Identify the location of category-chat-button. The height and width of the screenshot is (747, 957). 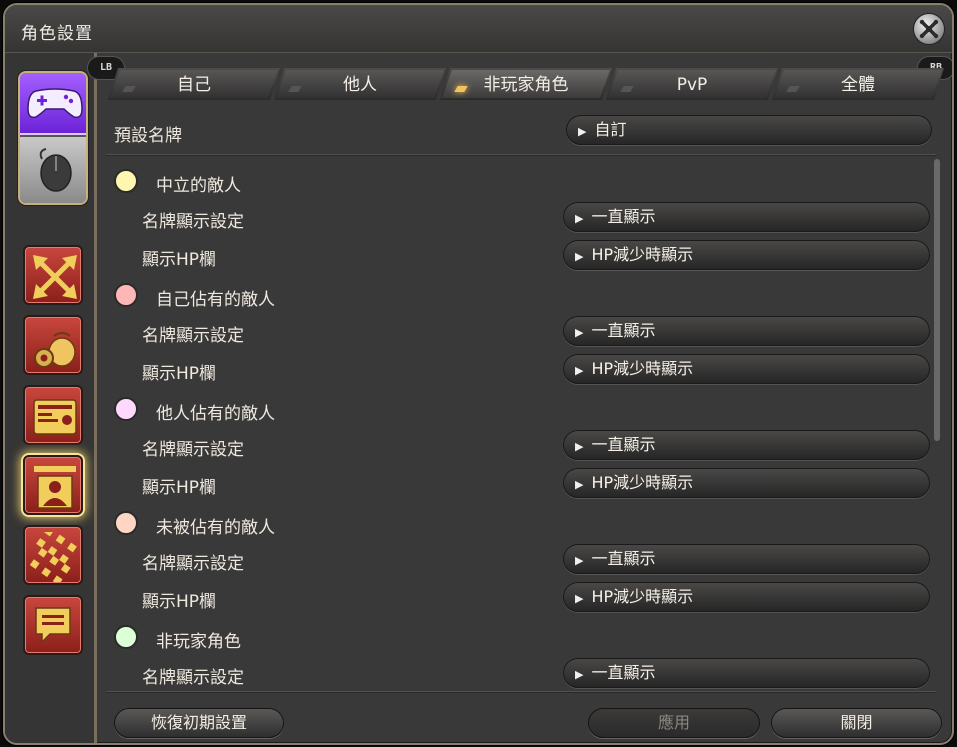
(53, 625).